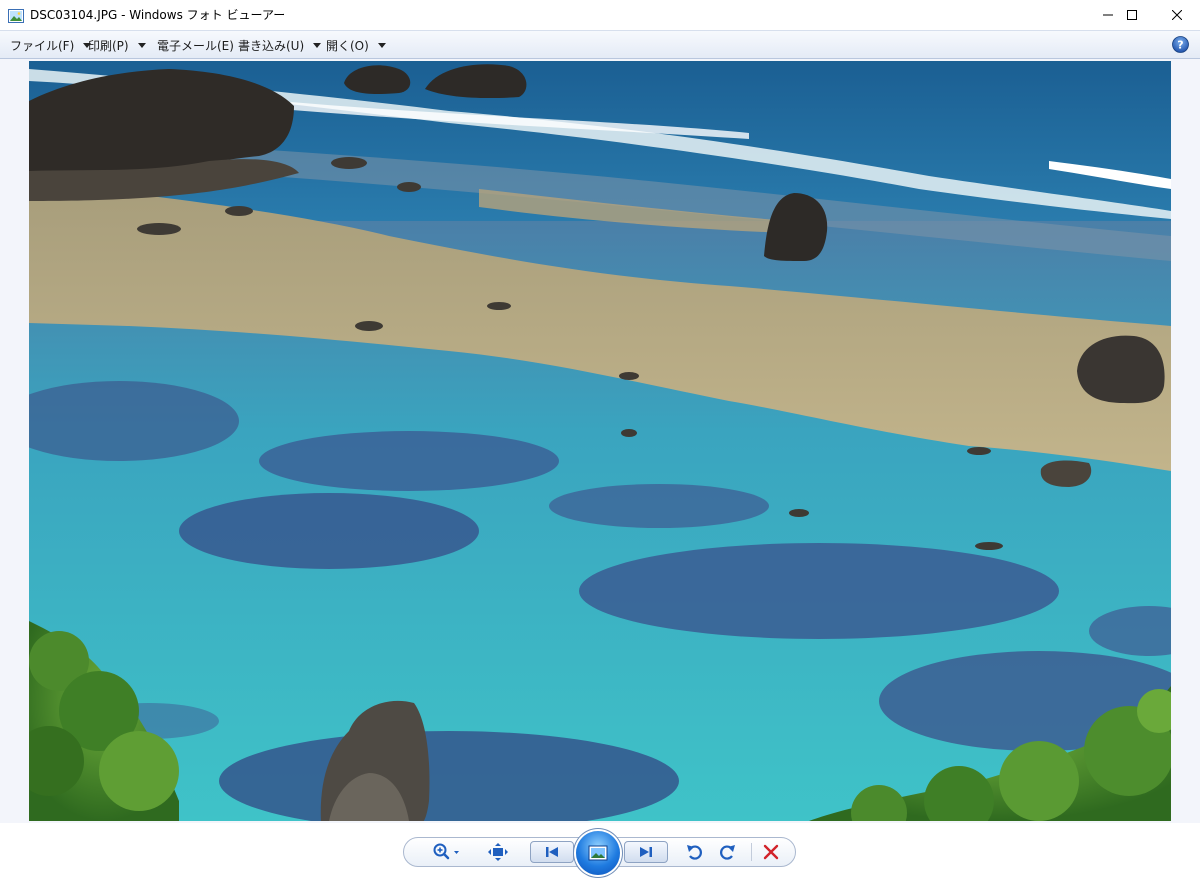  I want to click on menu-burn: 書き込み(U), so click(280, 45).